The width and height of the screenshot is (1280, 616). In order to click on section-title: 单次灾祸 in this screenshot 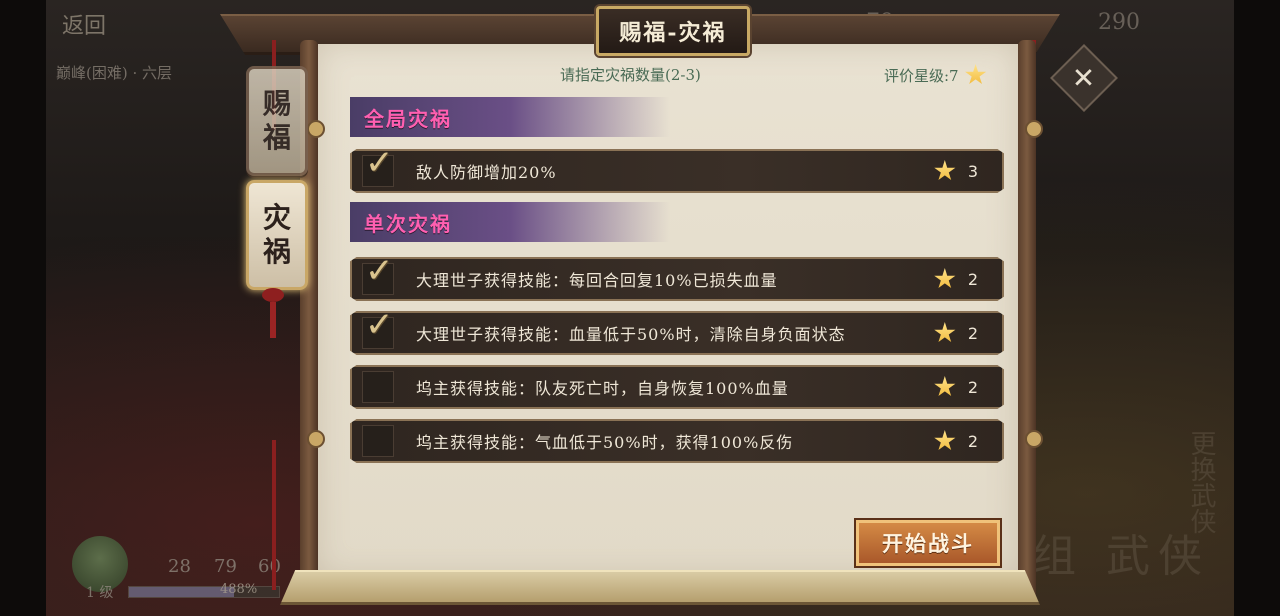, I will do `click(408, 223)`.